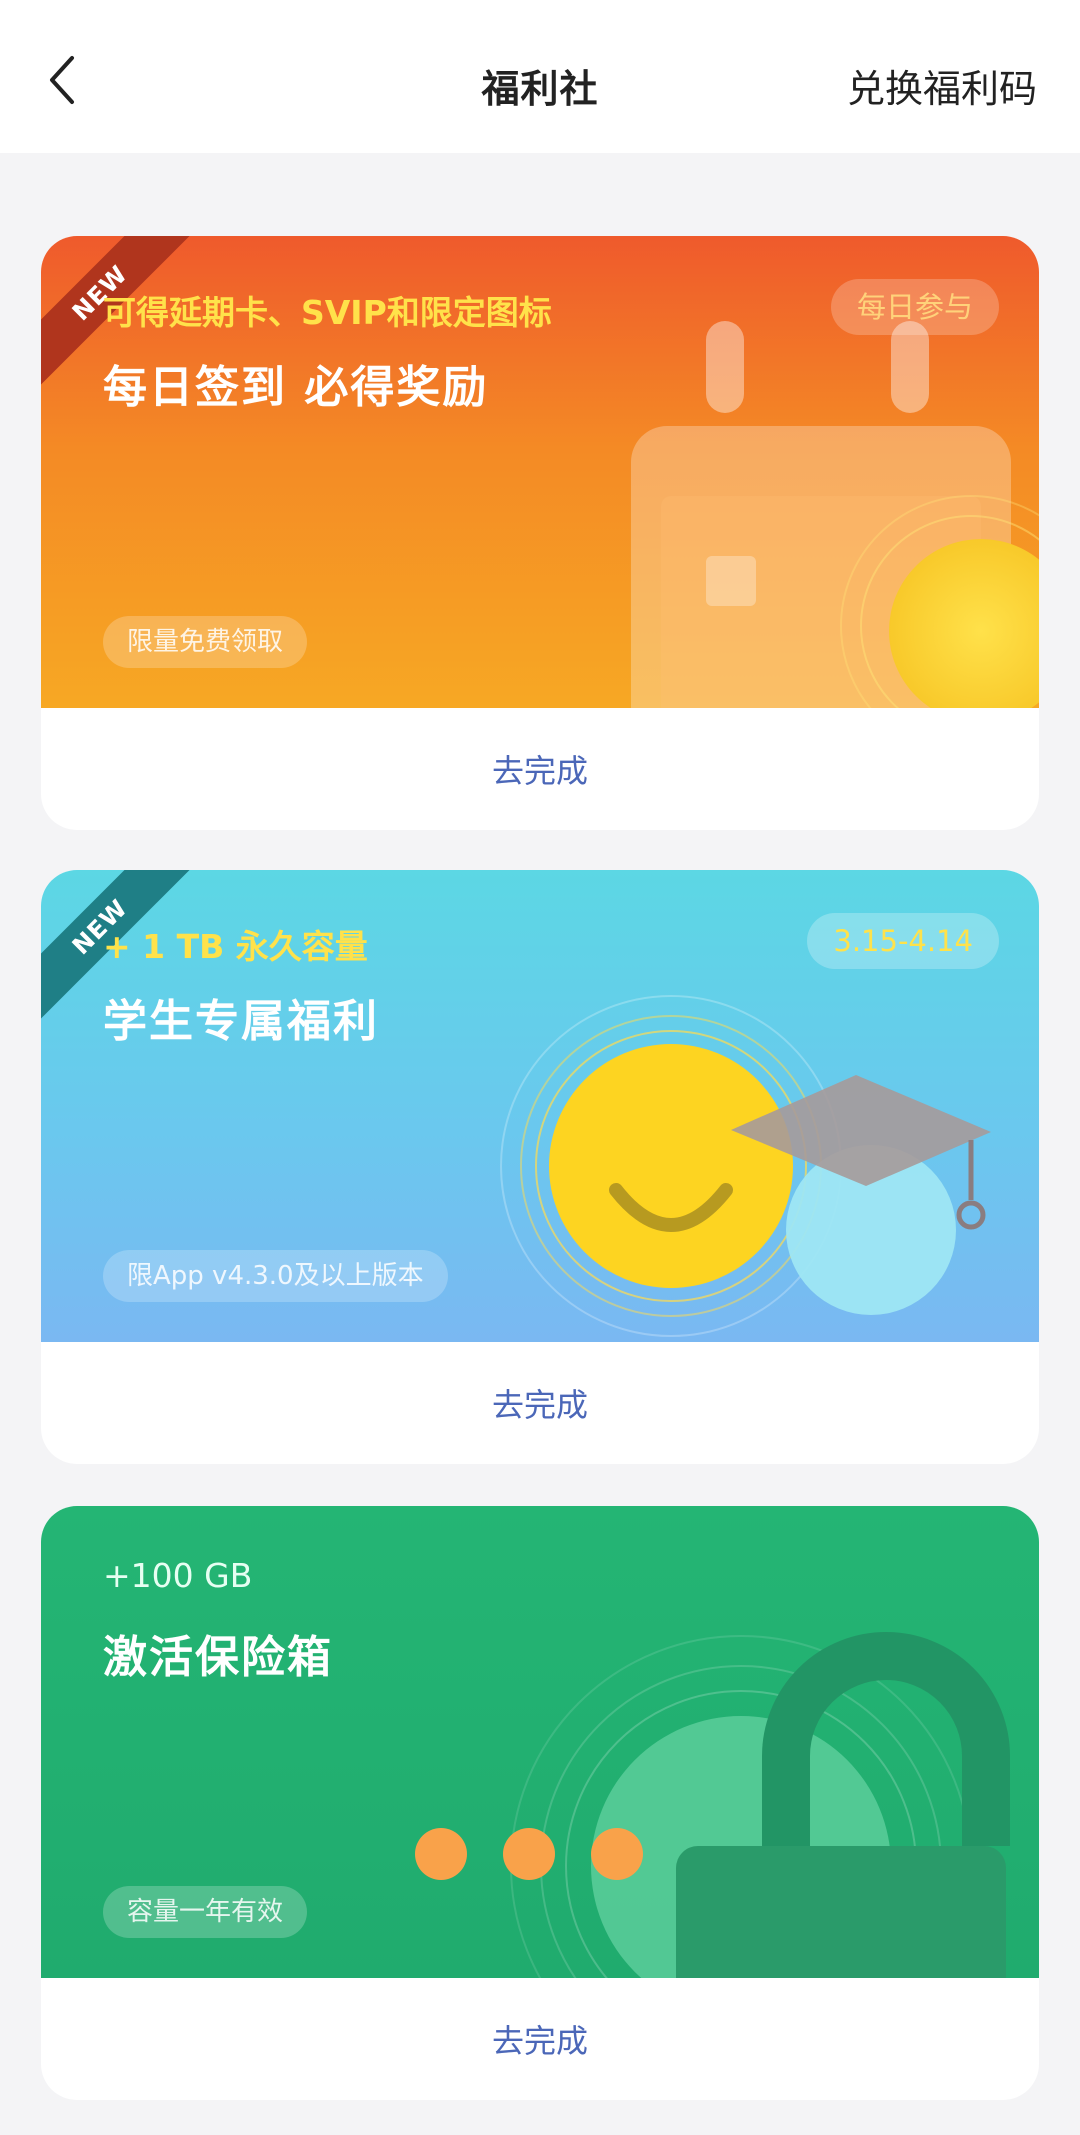  What do you see at coordinates (218, 1657) in the screenshot?
I see `card-title: 激活保险箱` at bounding box center [218, 1657].